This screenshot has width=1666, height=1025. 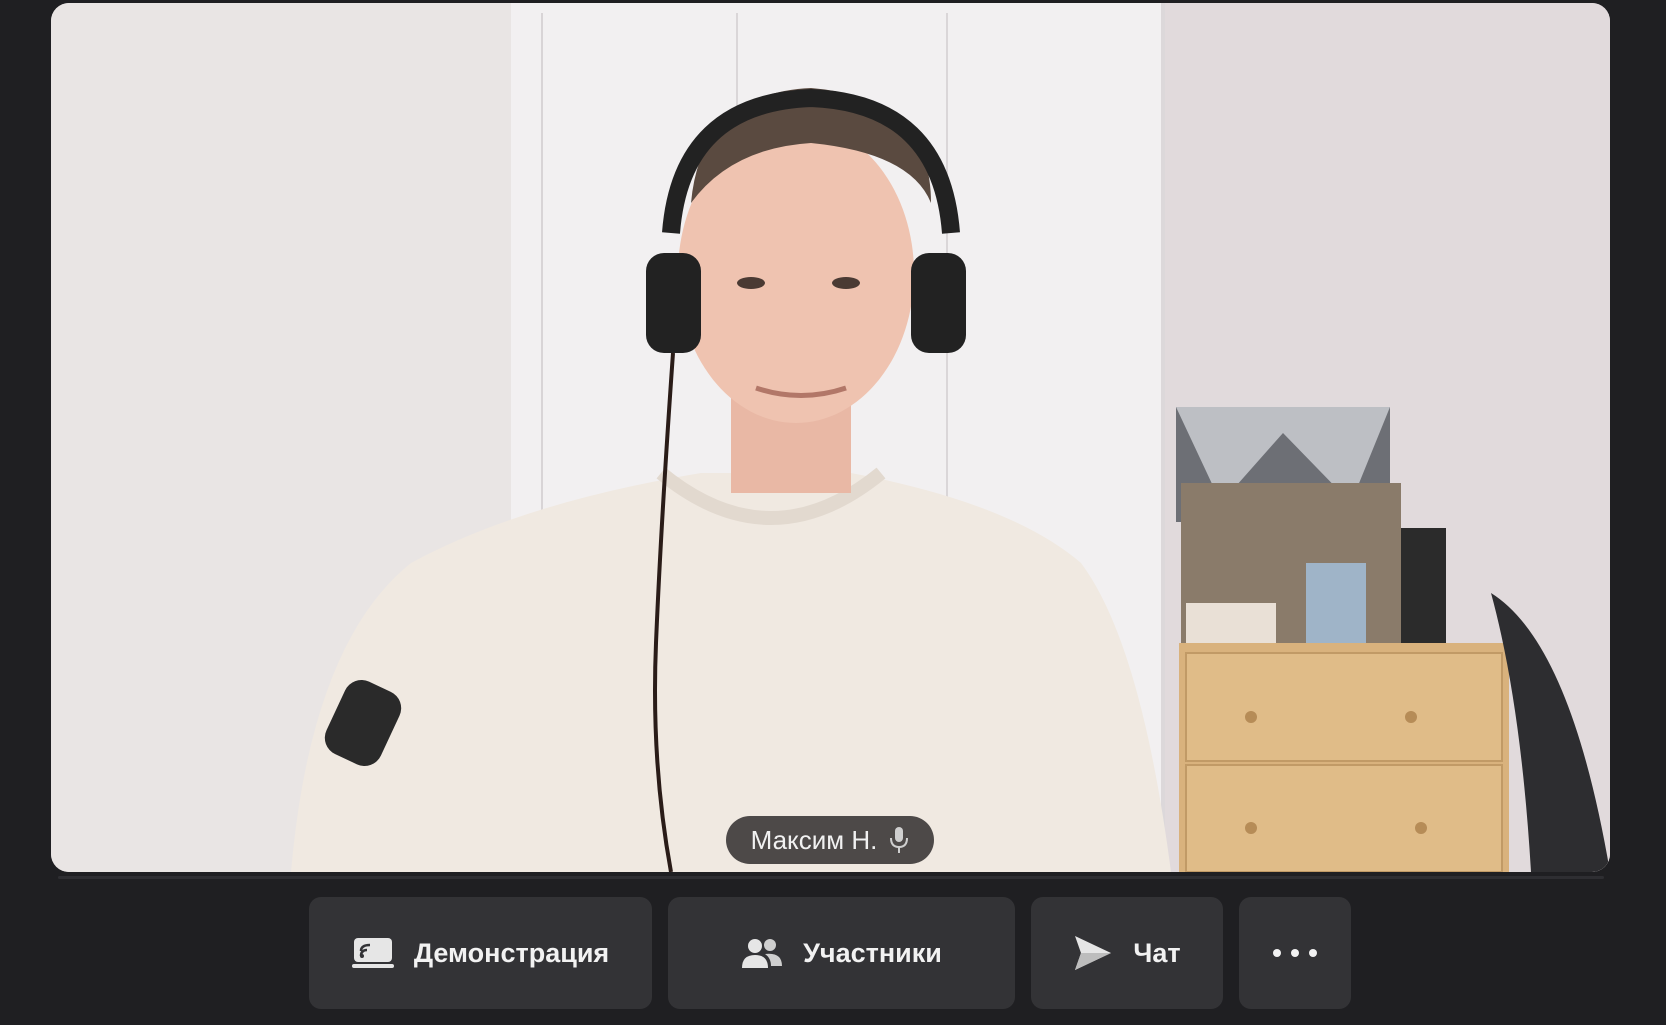 What do you see at coordinates (1093, 953) in the screenshot?
I see `send-icon` at bounding box center [1093, 953].